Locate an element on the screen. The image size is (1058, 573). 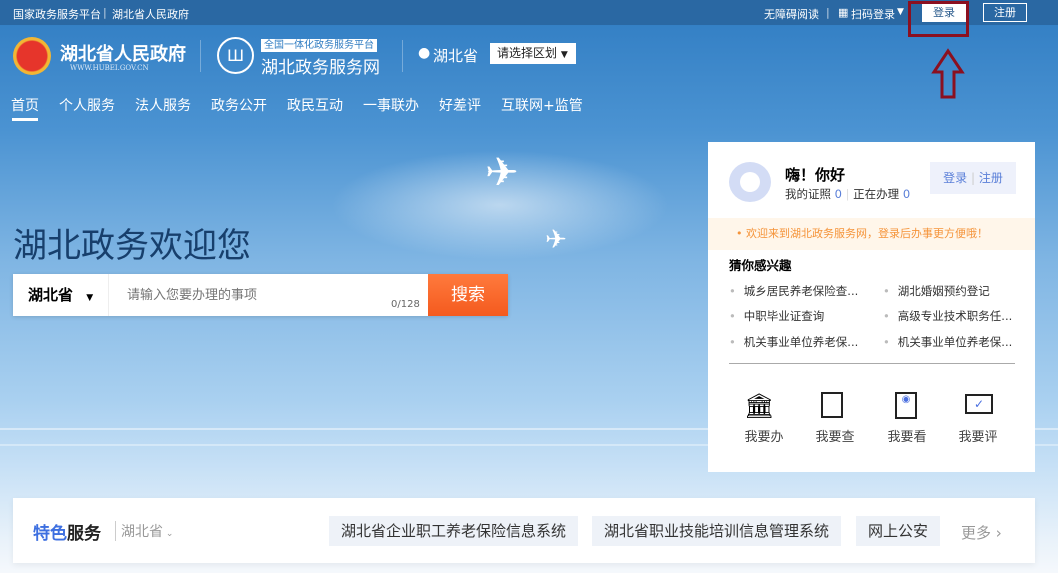
search-bar: 湖北省 ▼ 0/128 搜索 is located at coordinates (260, 295).